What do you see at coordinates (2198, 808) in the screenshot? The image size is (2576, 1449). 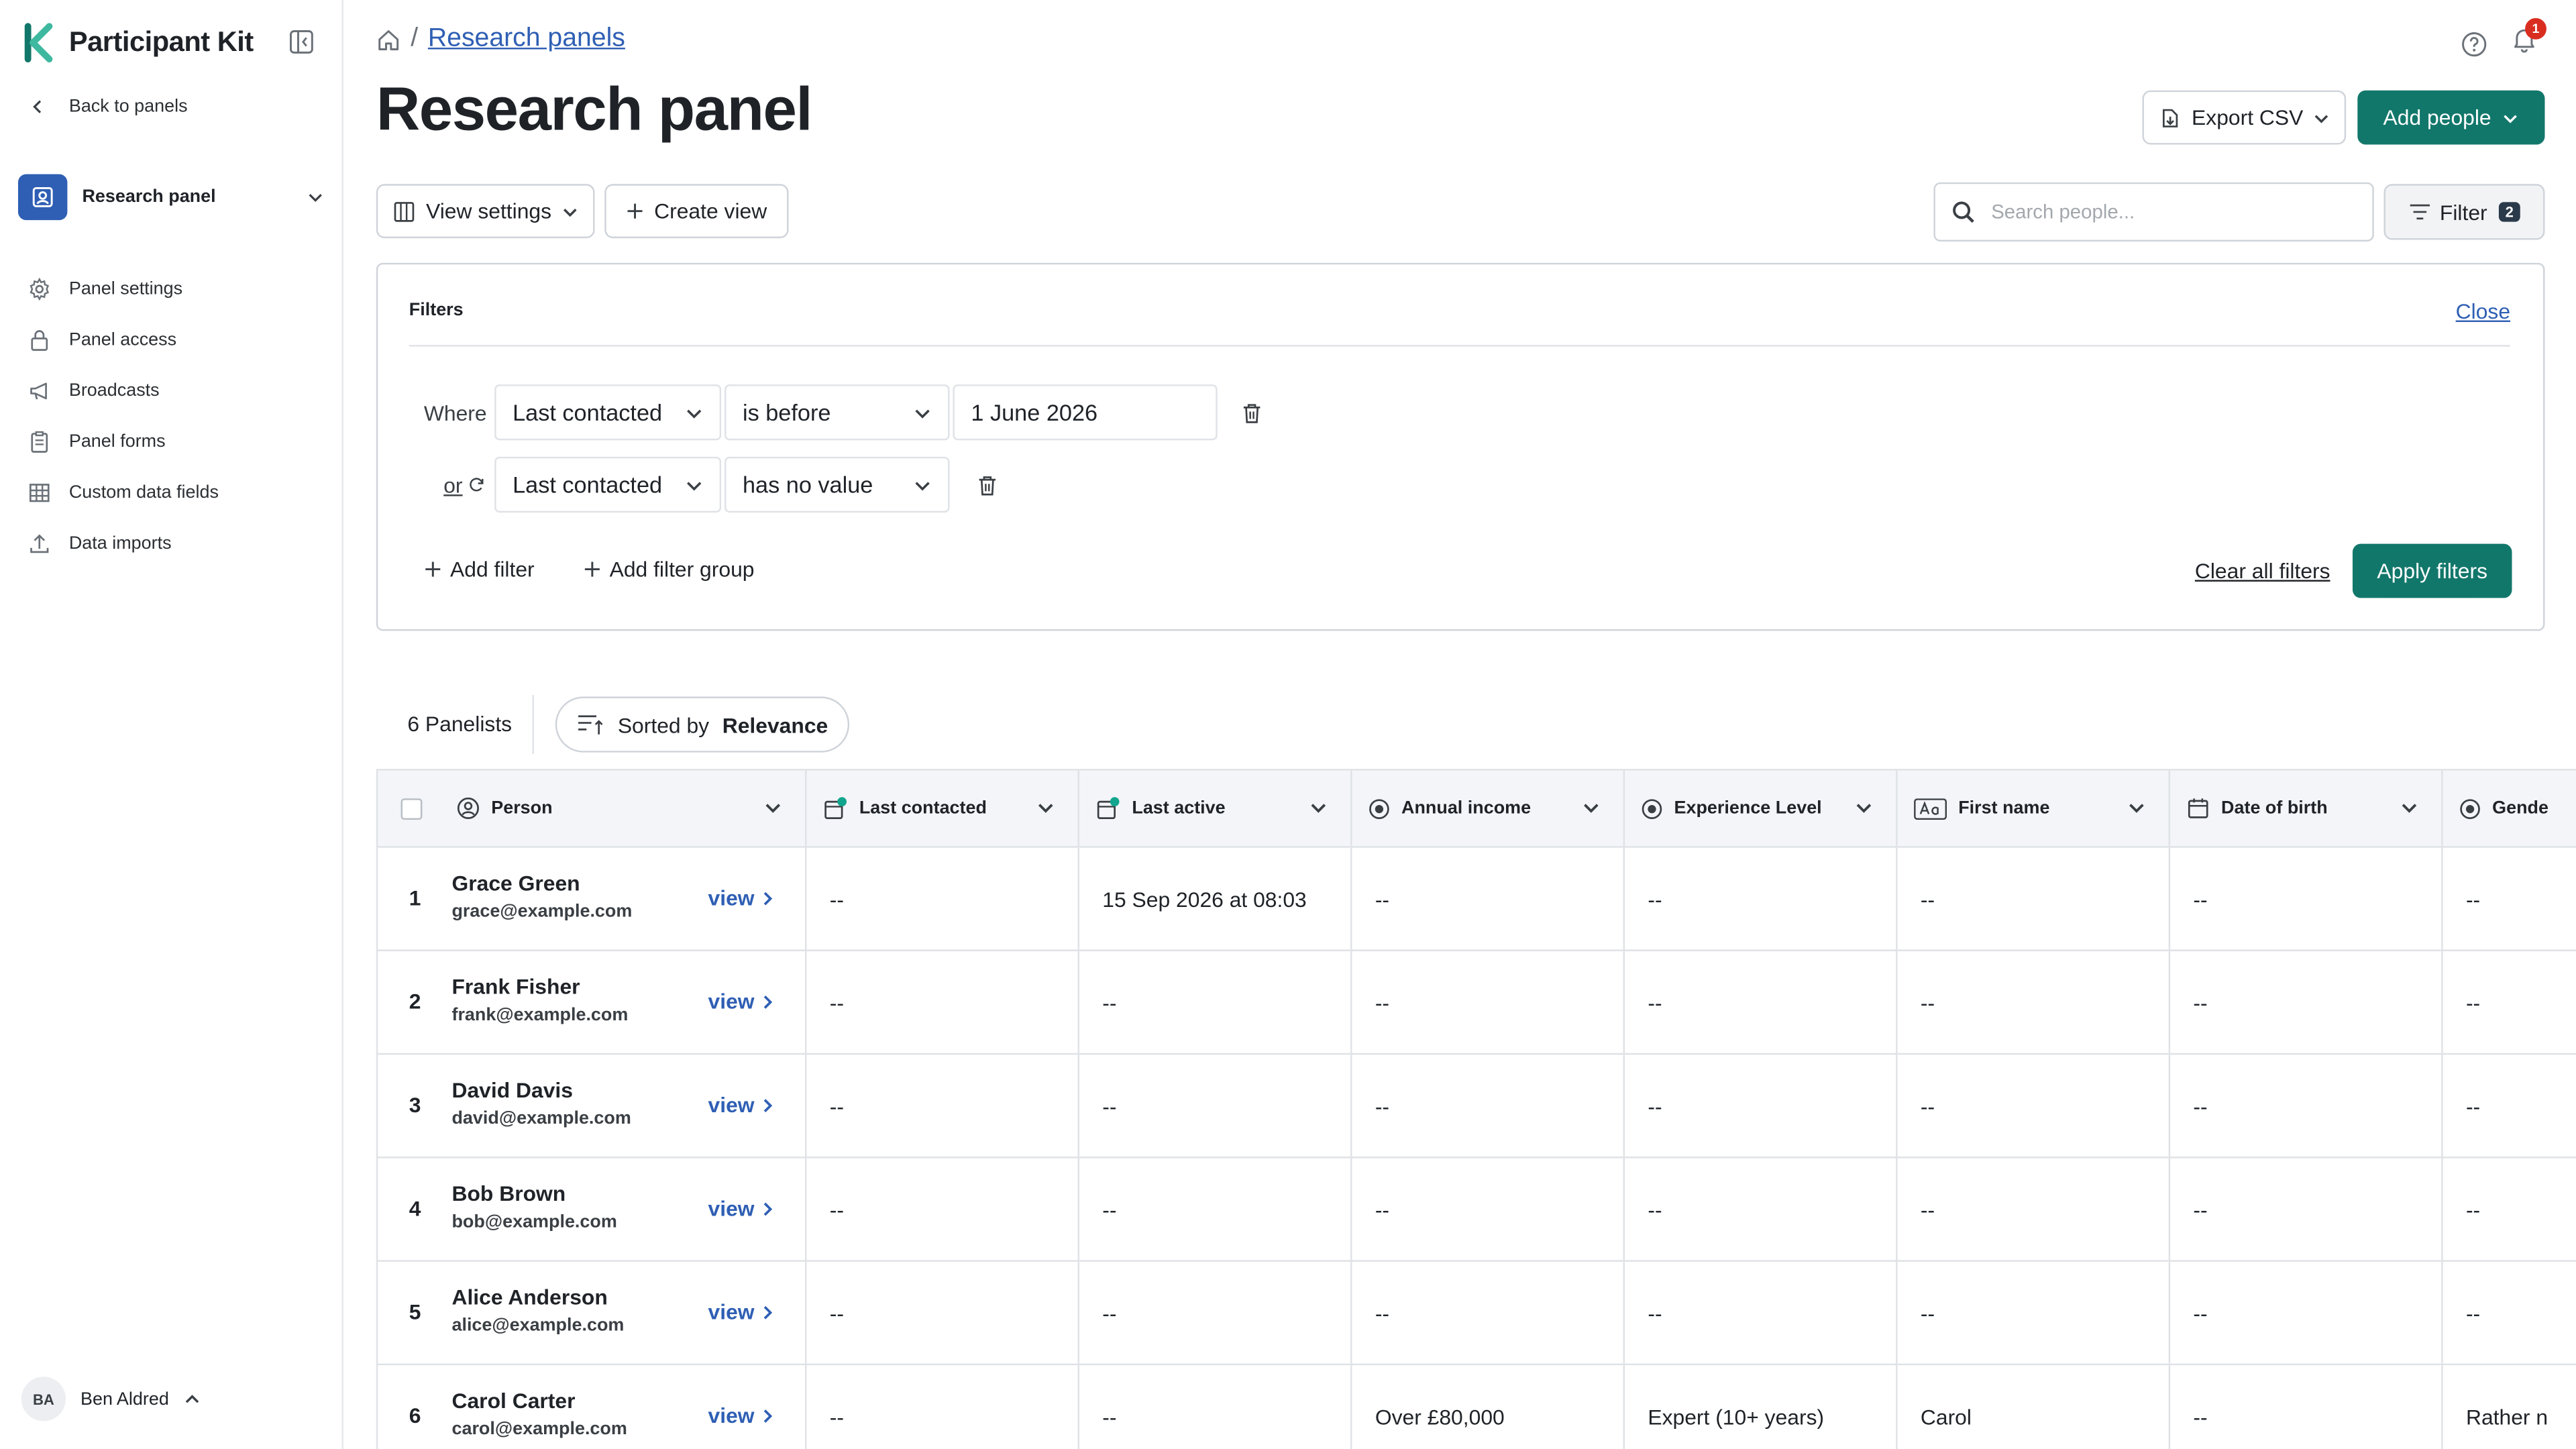 I see `date-field-icon` at bounding box center [2198, 808].